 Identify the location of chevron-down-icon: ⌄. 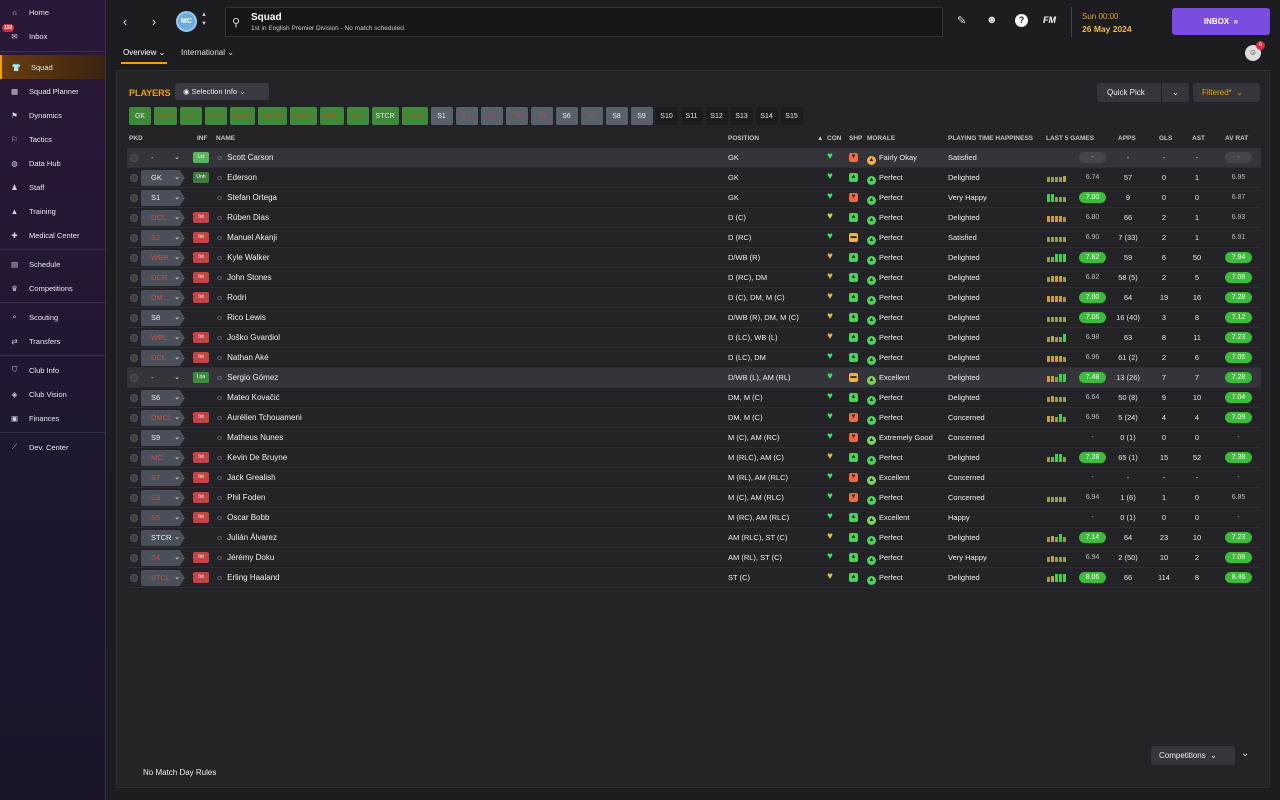
(1175, 92).